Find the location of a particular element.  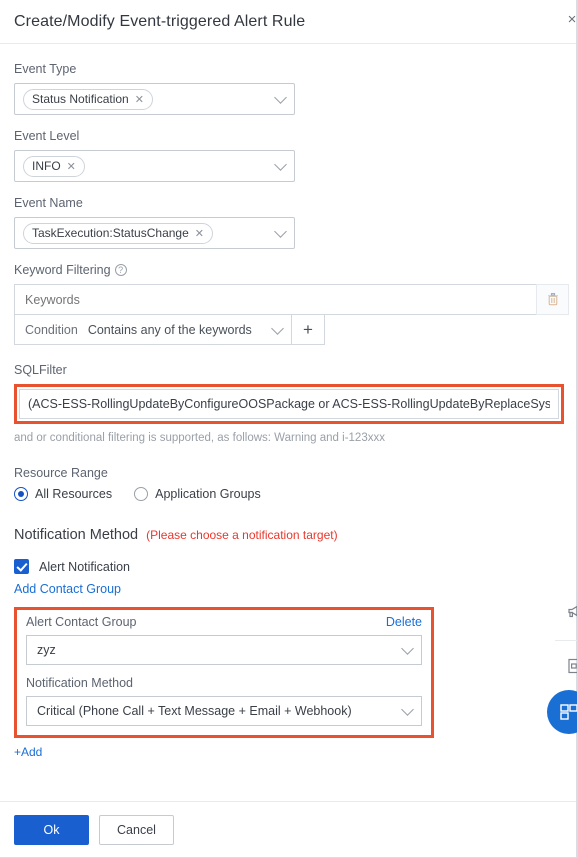

add-contact-group-link: Add Contact Group is located at coordinates (67, 589).